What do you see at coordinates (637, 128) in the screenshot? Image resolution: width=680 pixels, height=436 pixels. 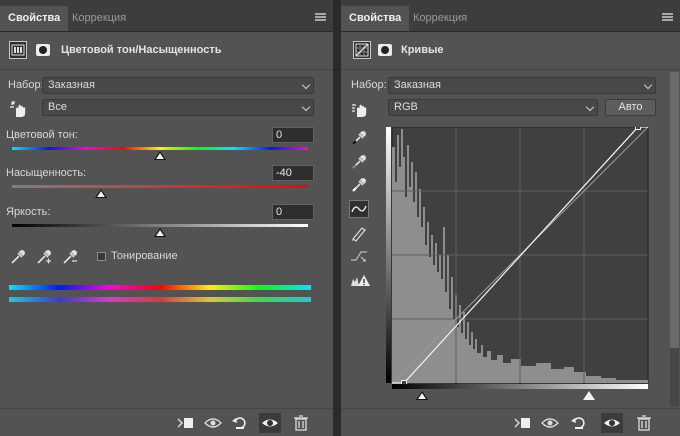 I see `curve-control-point` at bounding box center [637, 128].